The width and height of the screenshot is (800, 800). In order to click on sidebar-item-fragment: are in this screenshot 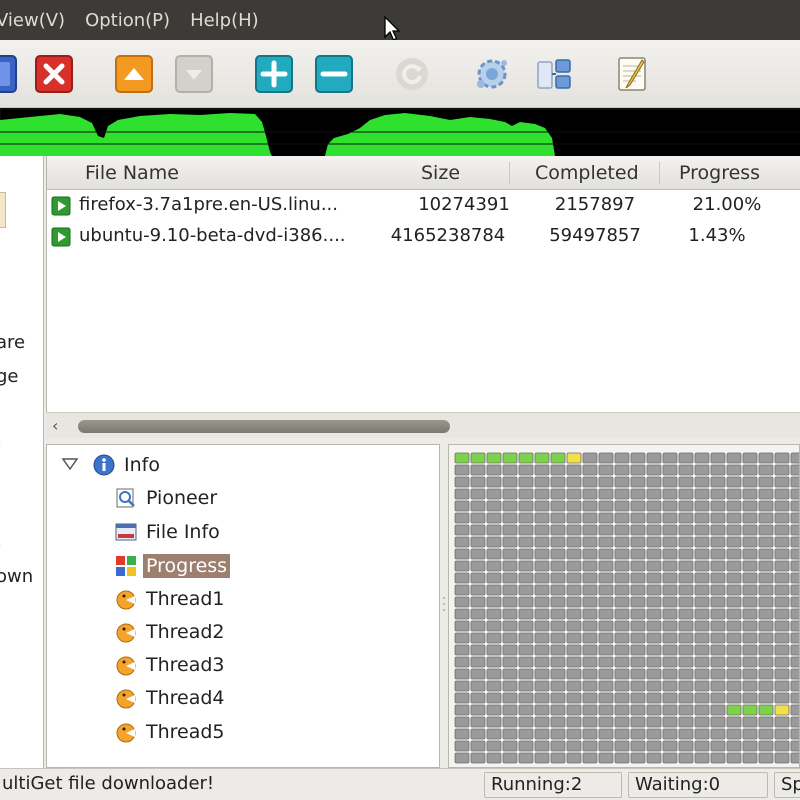, I will do `click(12, 342)`.